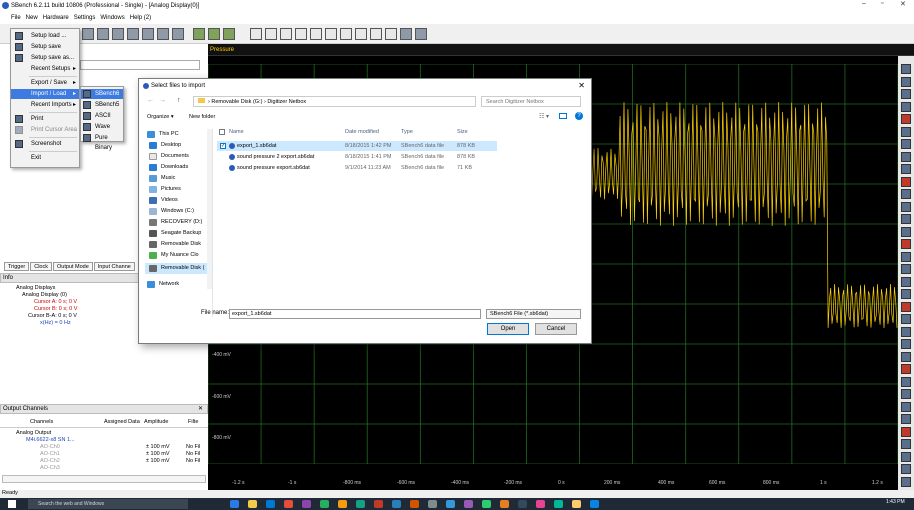 This screenshot has height=510, width=914. I want to click on tree-item: Cursor B: 0 s; 0 V, so click(41, 309).